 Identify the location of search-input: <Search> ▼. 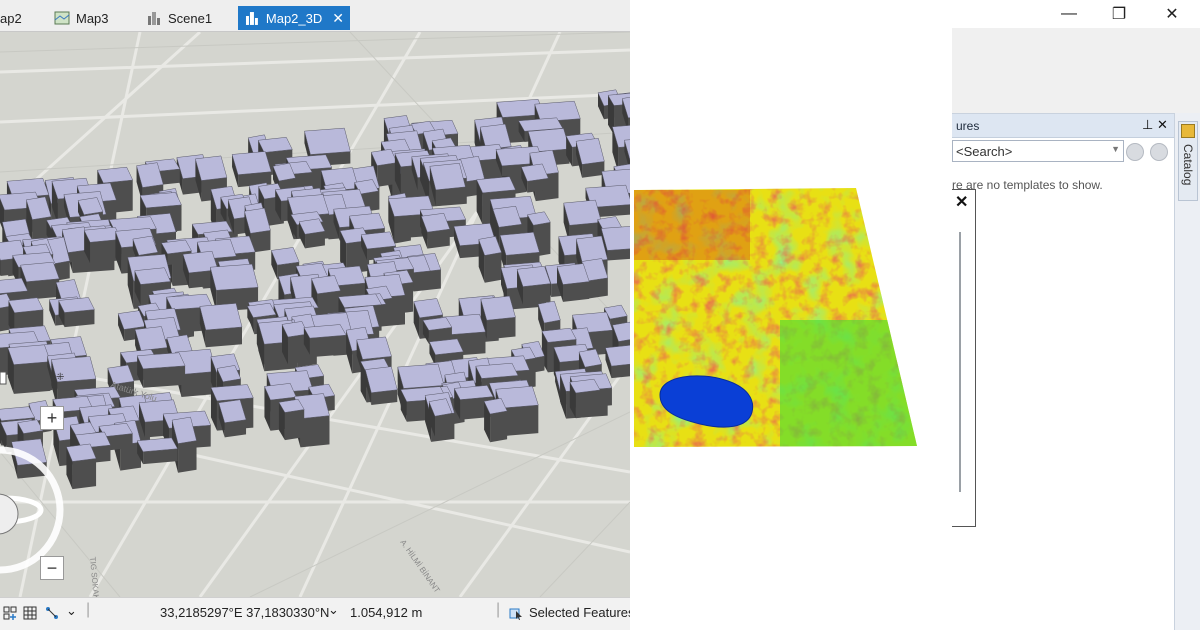
(1038, 151).